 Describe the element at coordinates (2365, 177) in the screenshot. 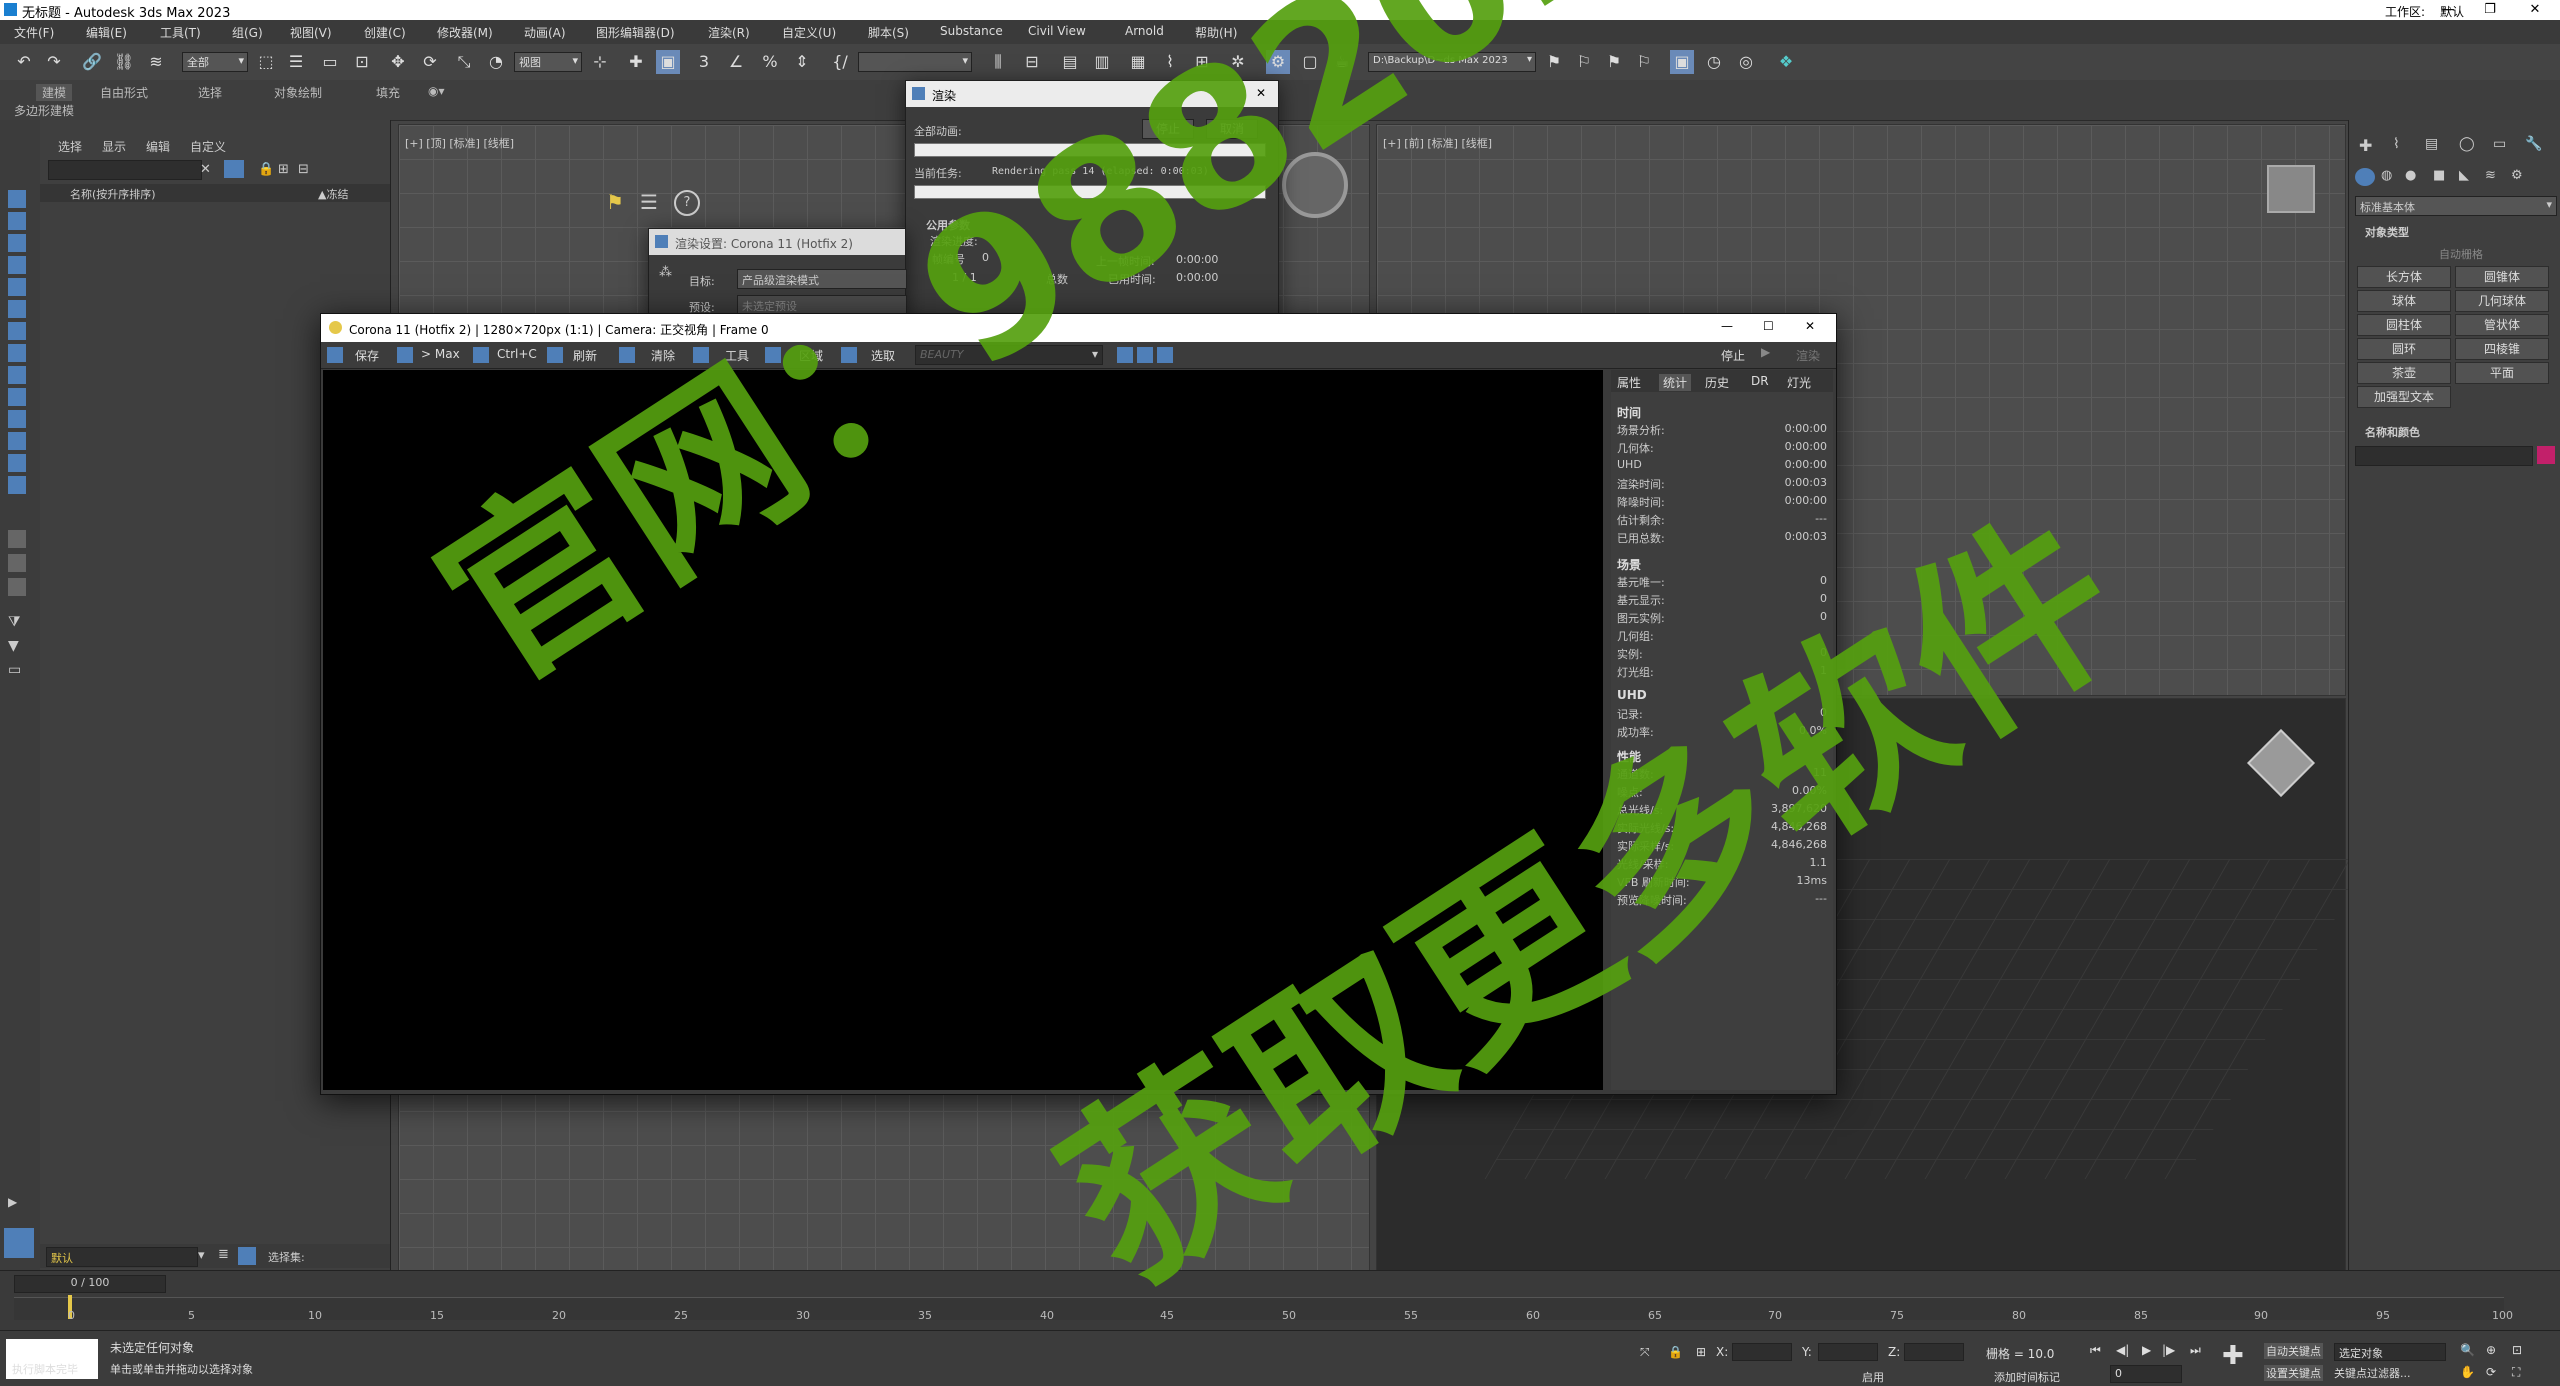

I see `geometry-icon` at that location.